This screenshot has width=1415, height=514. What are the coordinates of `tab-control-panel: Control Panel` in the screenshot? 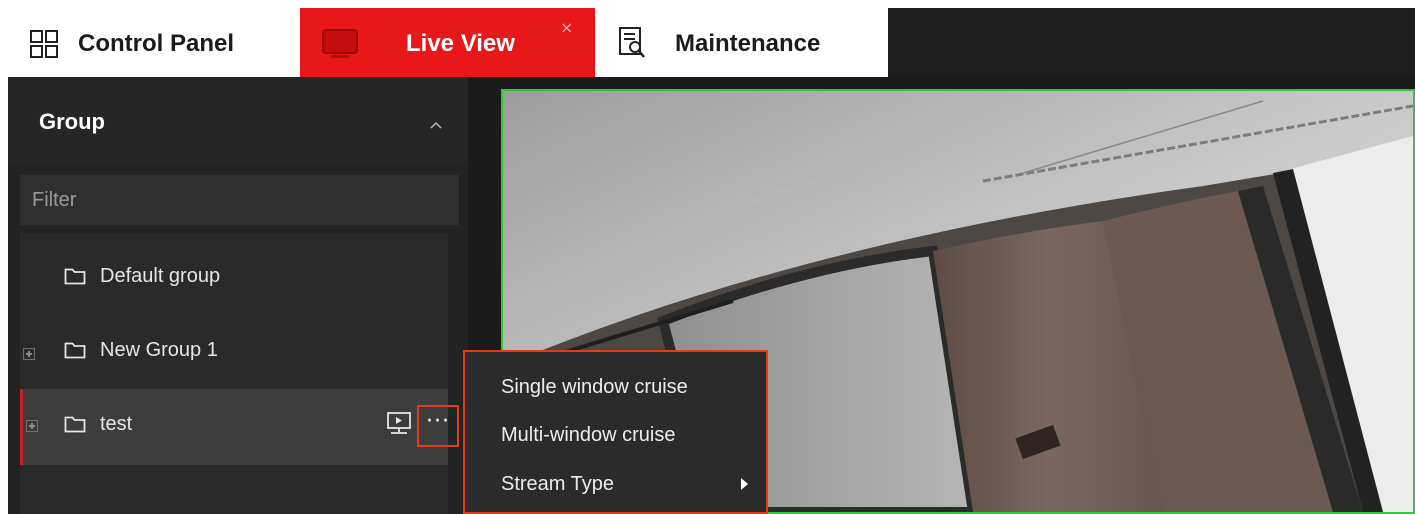 It's located at (154, 42).